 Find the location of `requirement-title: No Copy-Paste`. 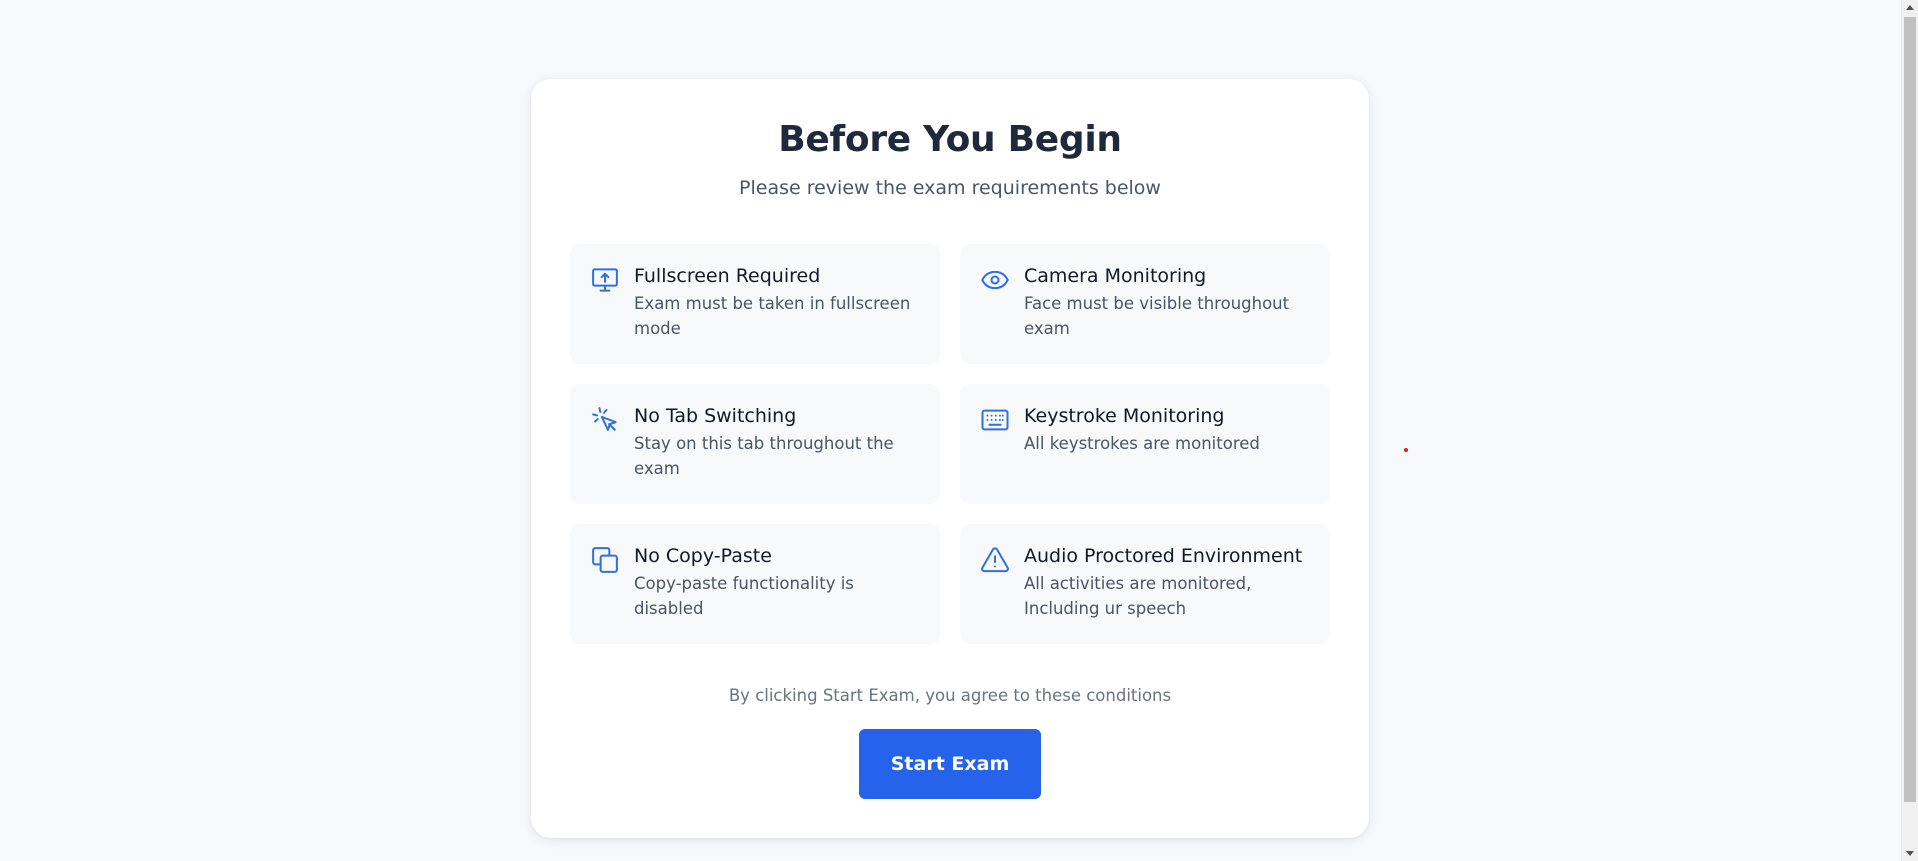

requirement-title: No Copy-Paste is located at coordinates (703, 556).